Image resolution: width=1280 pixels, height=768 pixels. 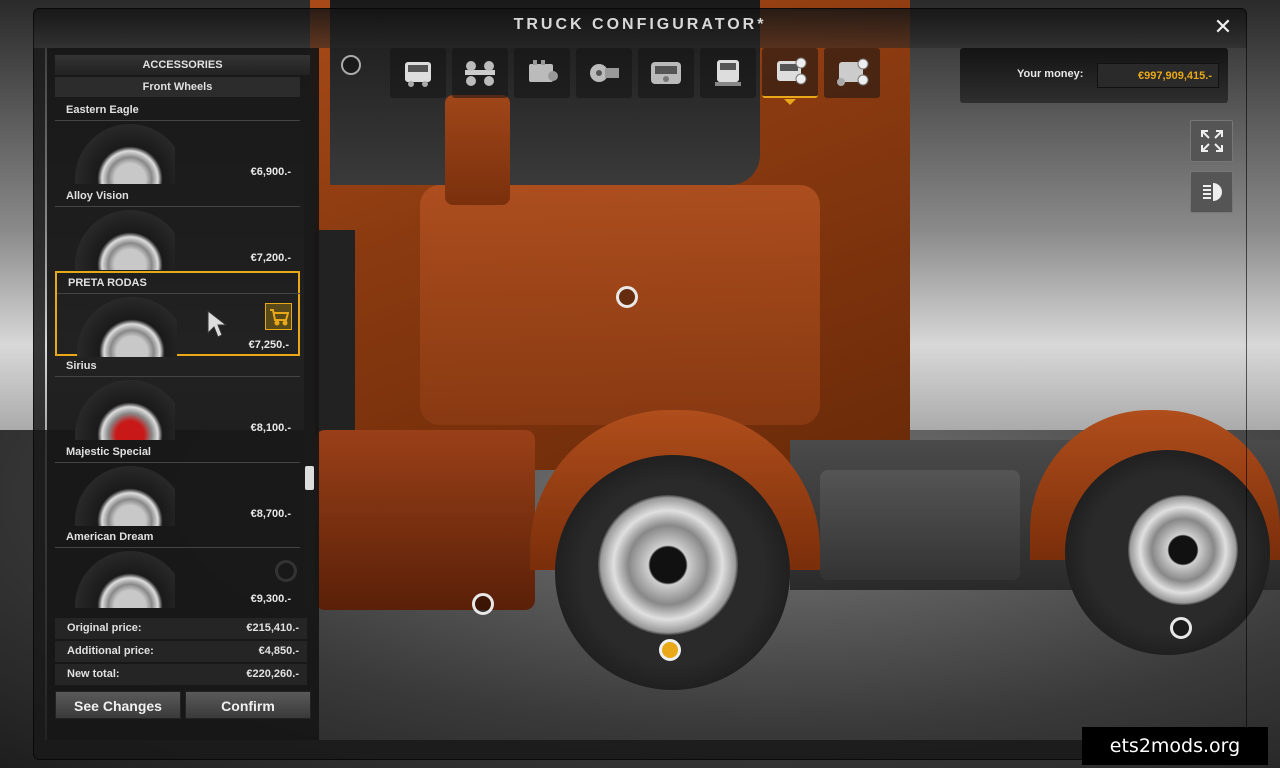 I want to click on frame-bottom, so click(x=640, y=750).